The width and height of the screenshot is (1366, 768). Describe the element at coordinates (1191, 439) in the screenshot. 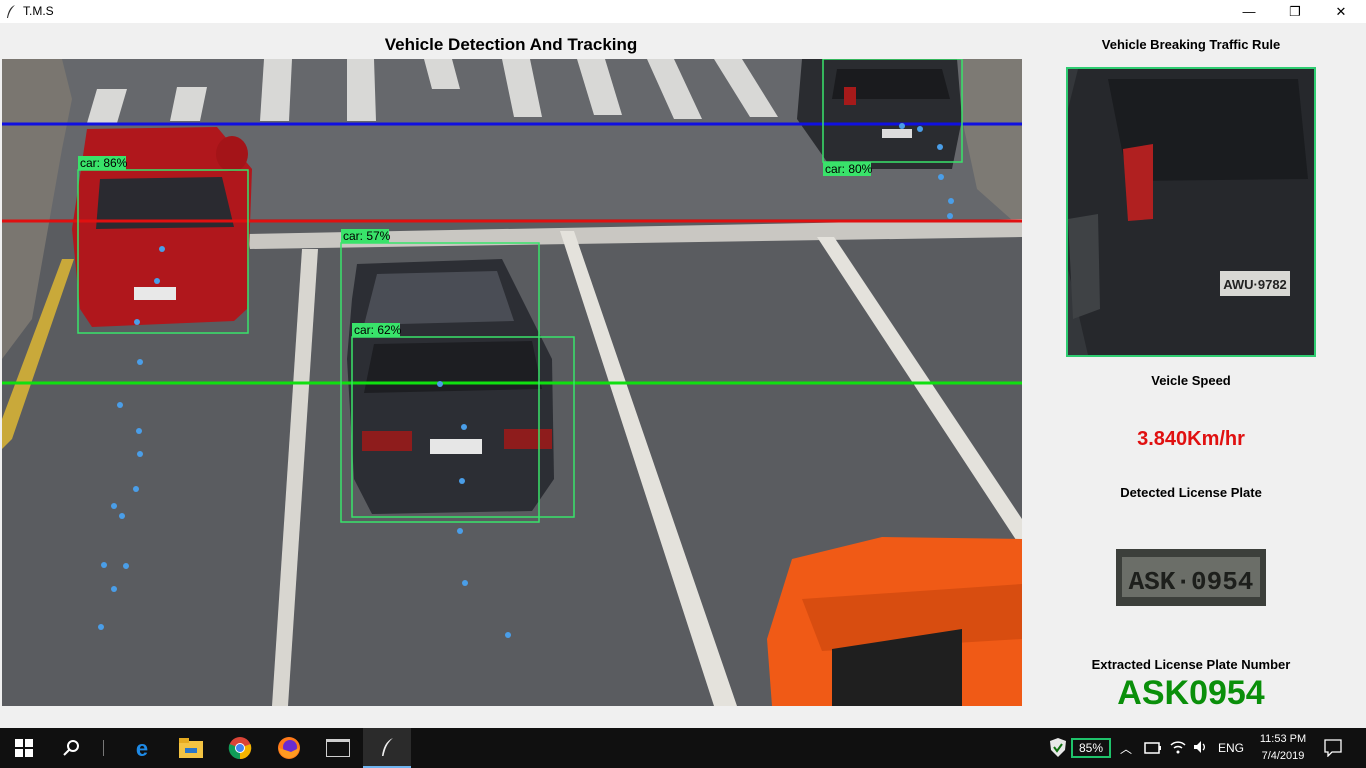

I see `speed-value: 3.840Km/hr` at that location.